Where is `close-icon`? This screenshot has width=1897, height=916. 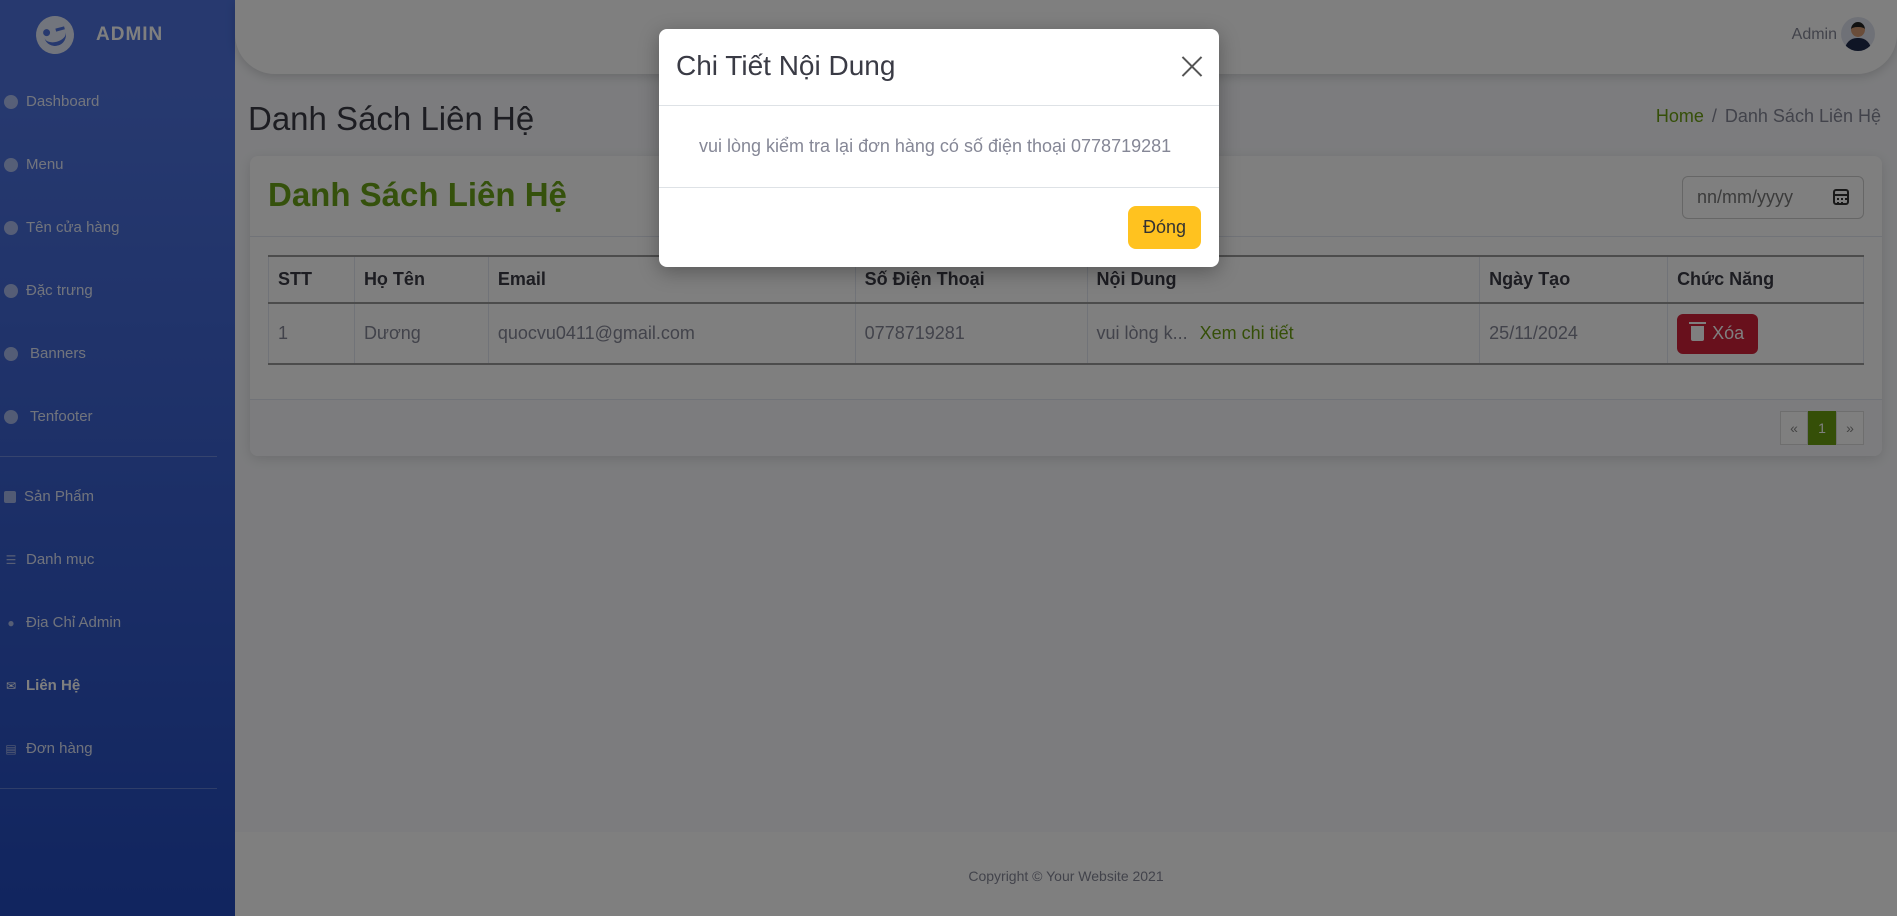 close-icon is located at coordinates (1192, 66).